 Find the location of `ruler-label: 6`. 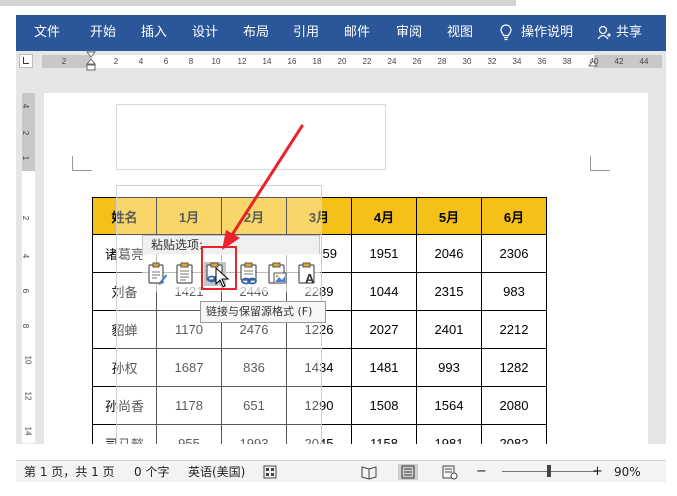

ruler-label: 6 is located at coordinates (166, 61).